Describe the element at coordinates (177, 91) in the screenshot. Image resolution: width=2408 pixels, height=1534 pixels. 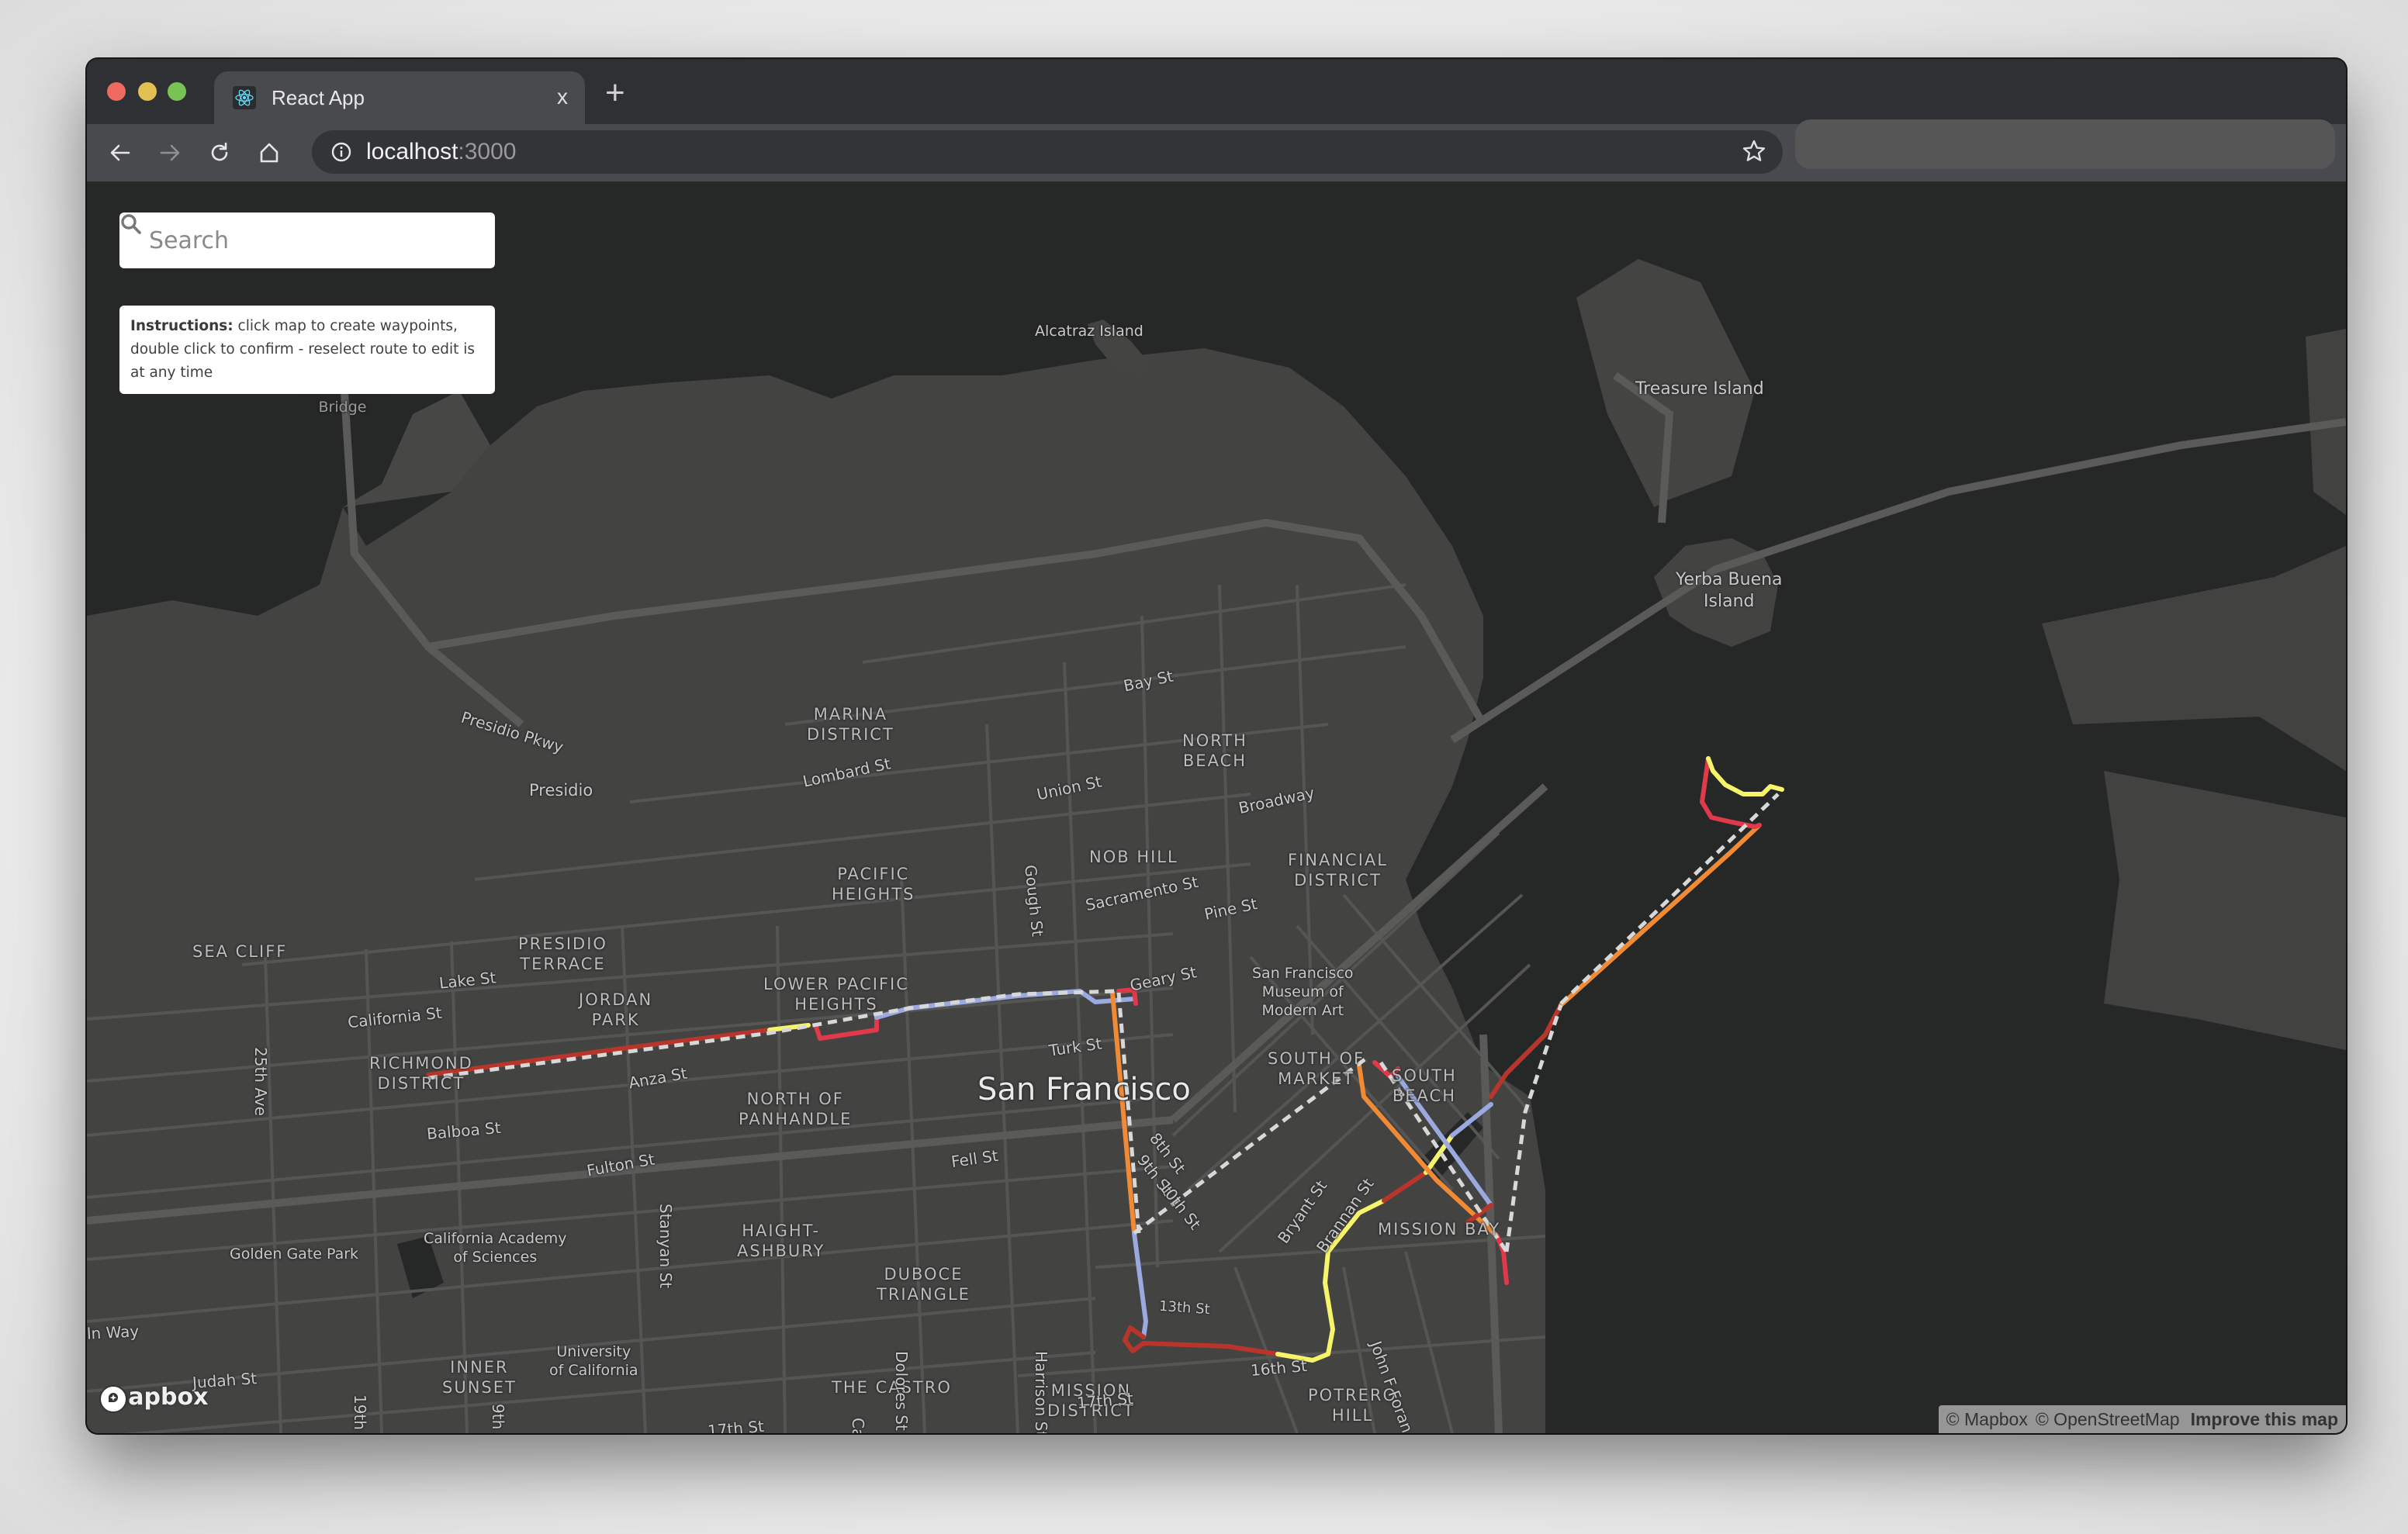
I see `maximize-window-button` at that location.